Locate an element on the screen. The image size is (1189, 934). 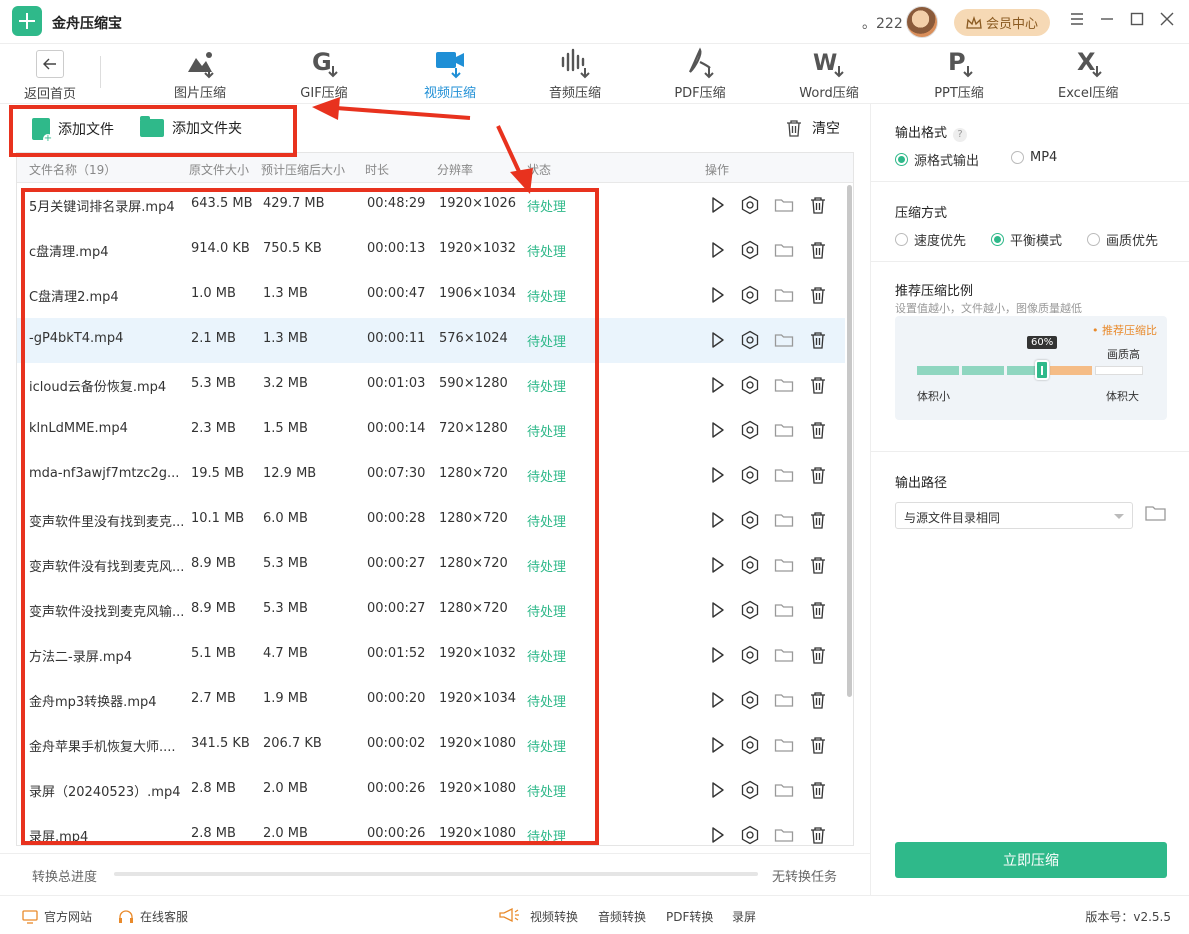
tab-video-compress: 视频压缩 is located at coordinates (450, 74).